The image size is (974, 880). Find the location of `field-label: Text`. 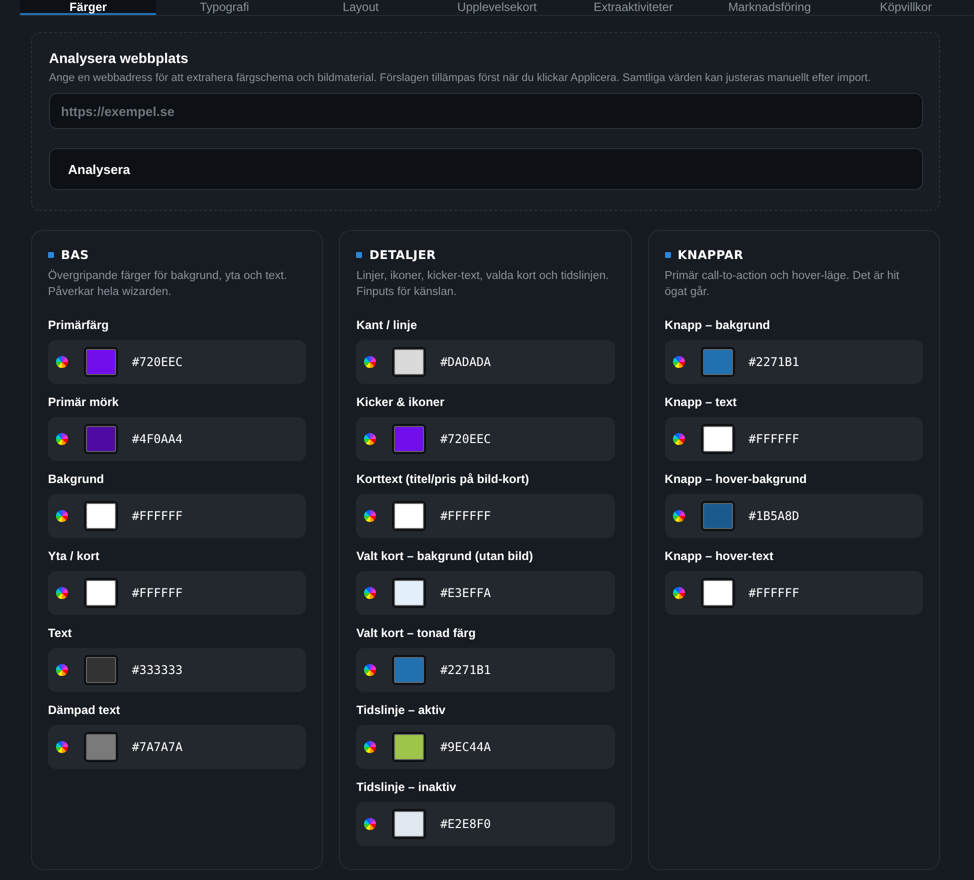

field-label: Text is located at coordinates (60, 633).